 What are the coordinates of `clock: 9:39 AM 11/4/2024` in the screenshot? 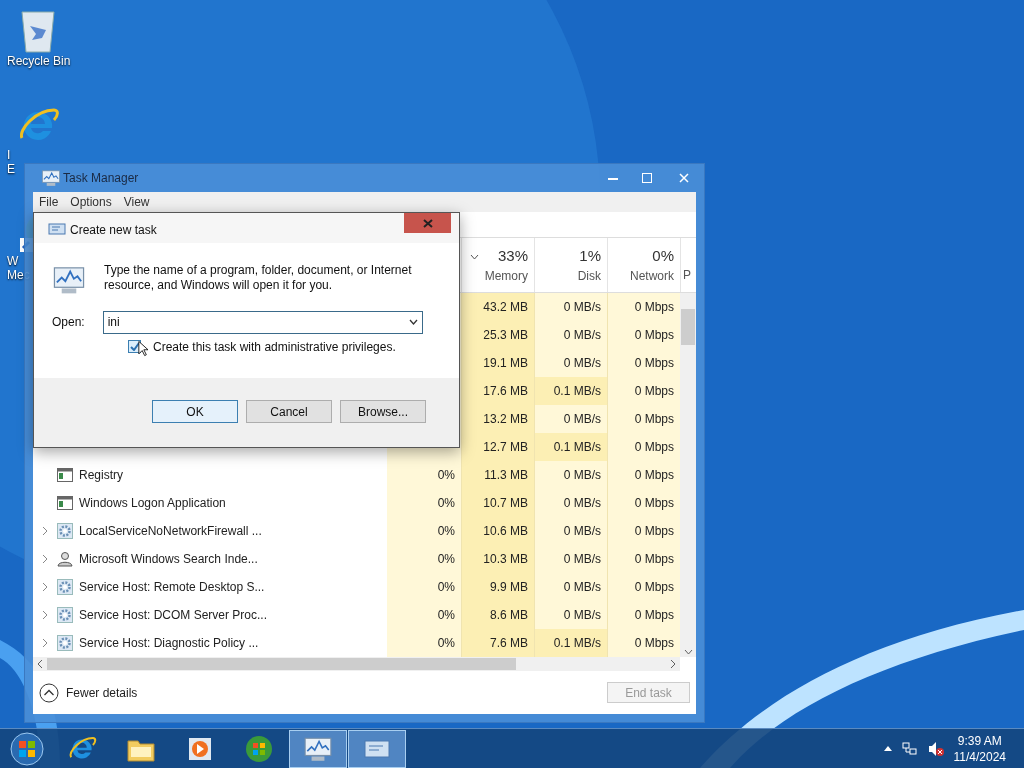 It's located at (979, 748).